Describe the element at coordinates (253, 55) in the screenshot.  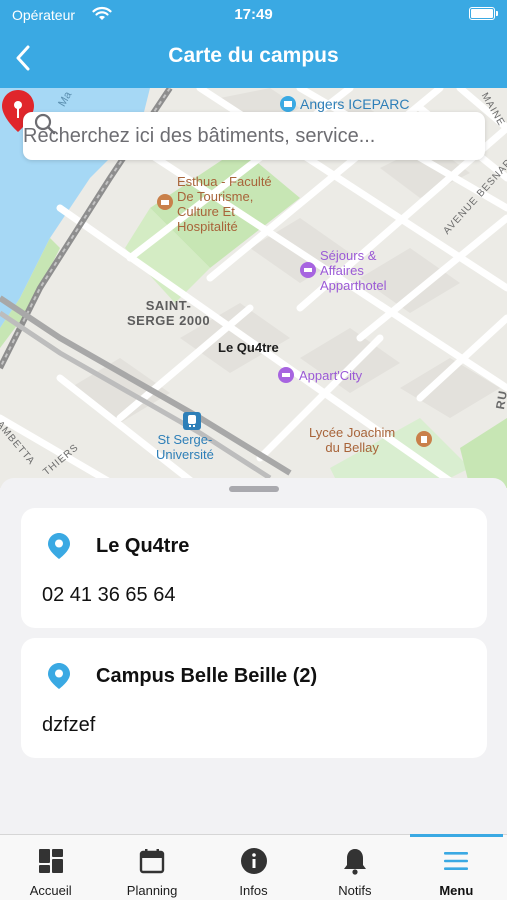
I see `page-title: Carte du campus` at that location.